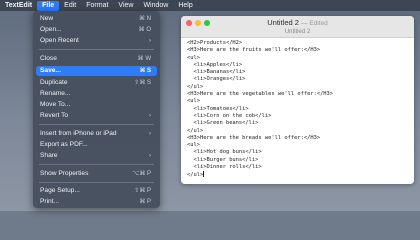 Image resolution: width=420 pixels, height=240 pixels. I want to click on menu-item-new: New ⌘ N, so click(96, 19).